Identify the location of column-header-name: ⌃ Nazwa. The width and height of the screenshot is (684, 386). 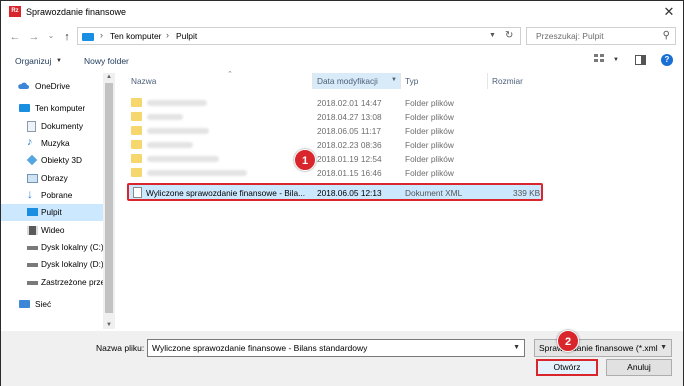
(219, 80).